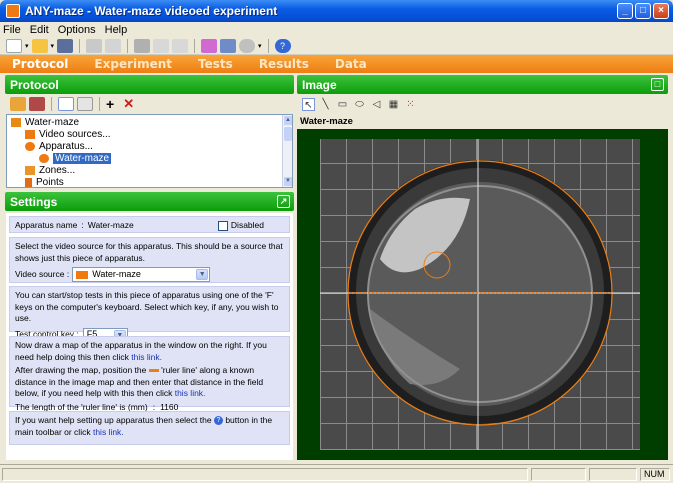  What do you see at coordinates (110, 104) in the screenshot?
I see `add-icon: +` at bounding box center [110, 104].